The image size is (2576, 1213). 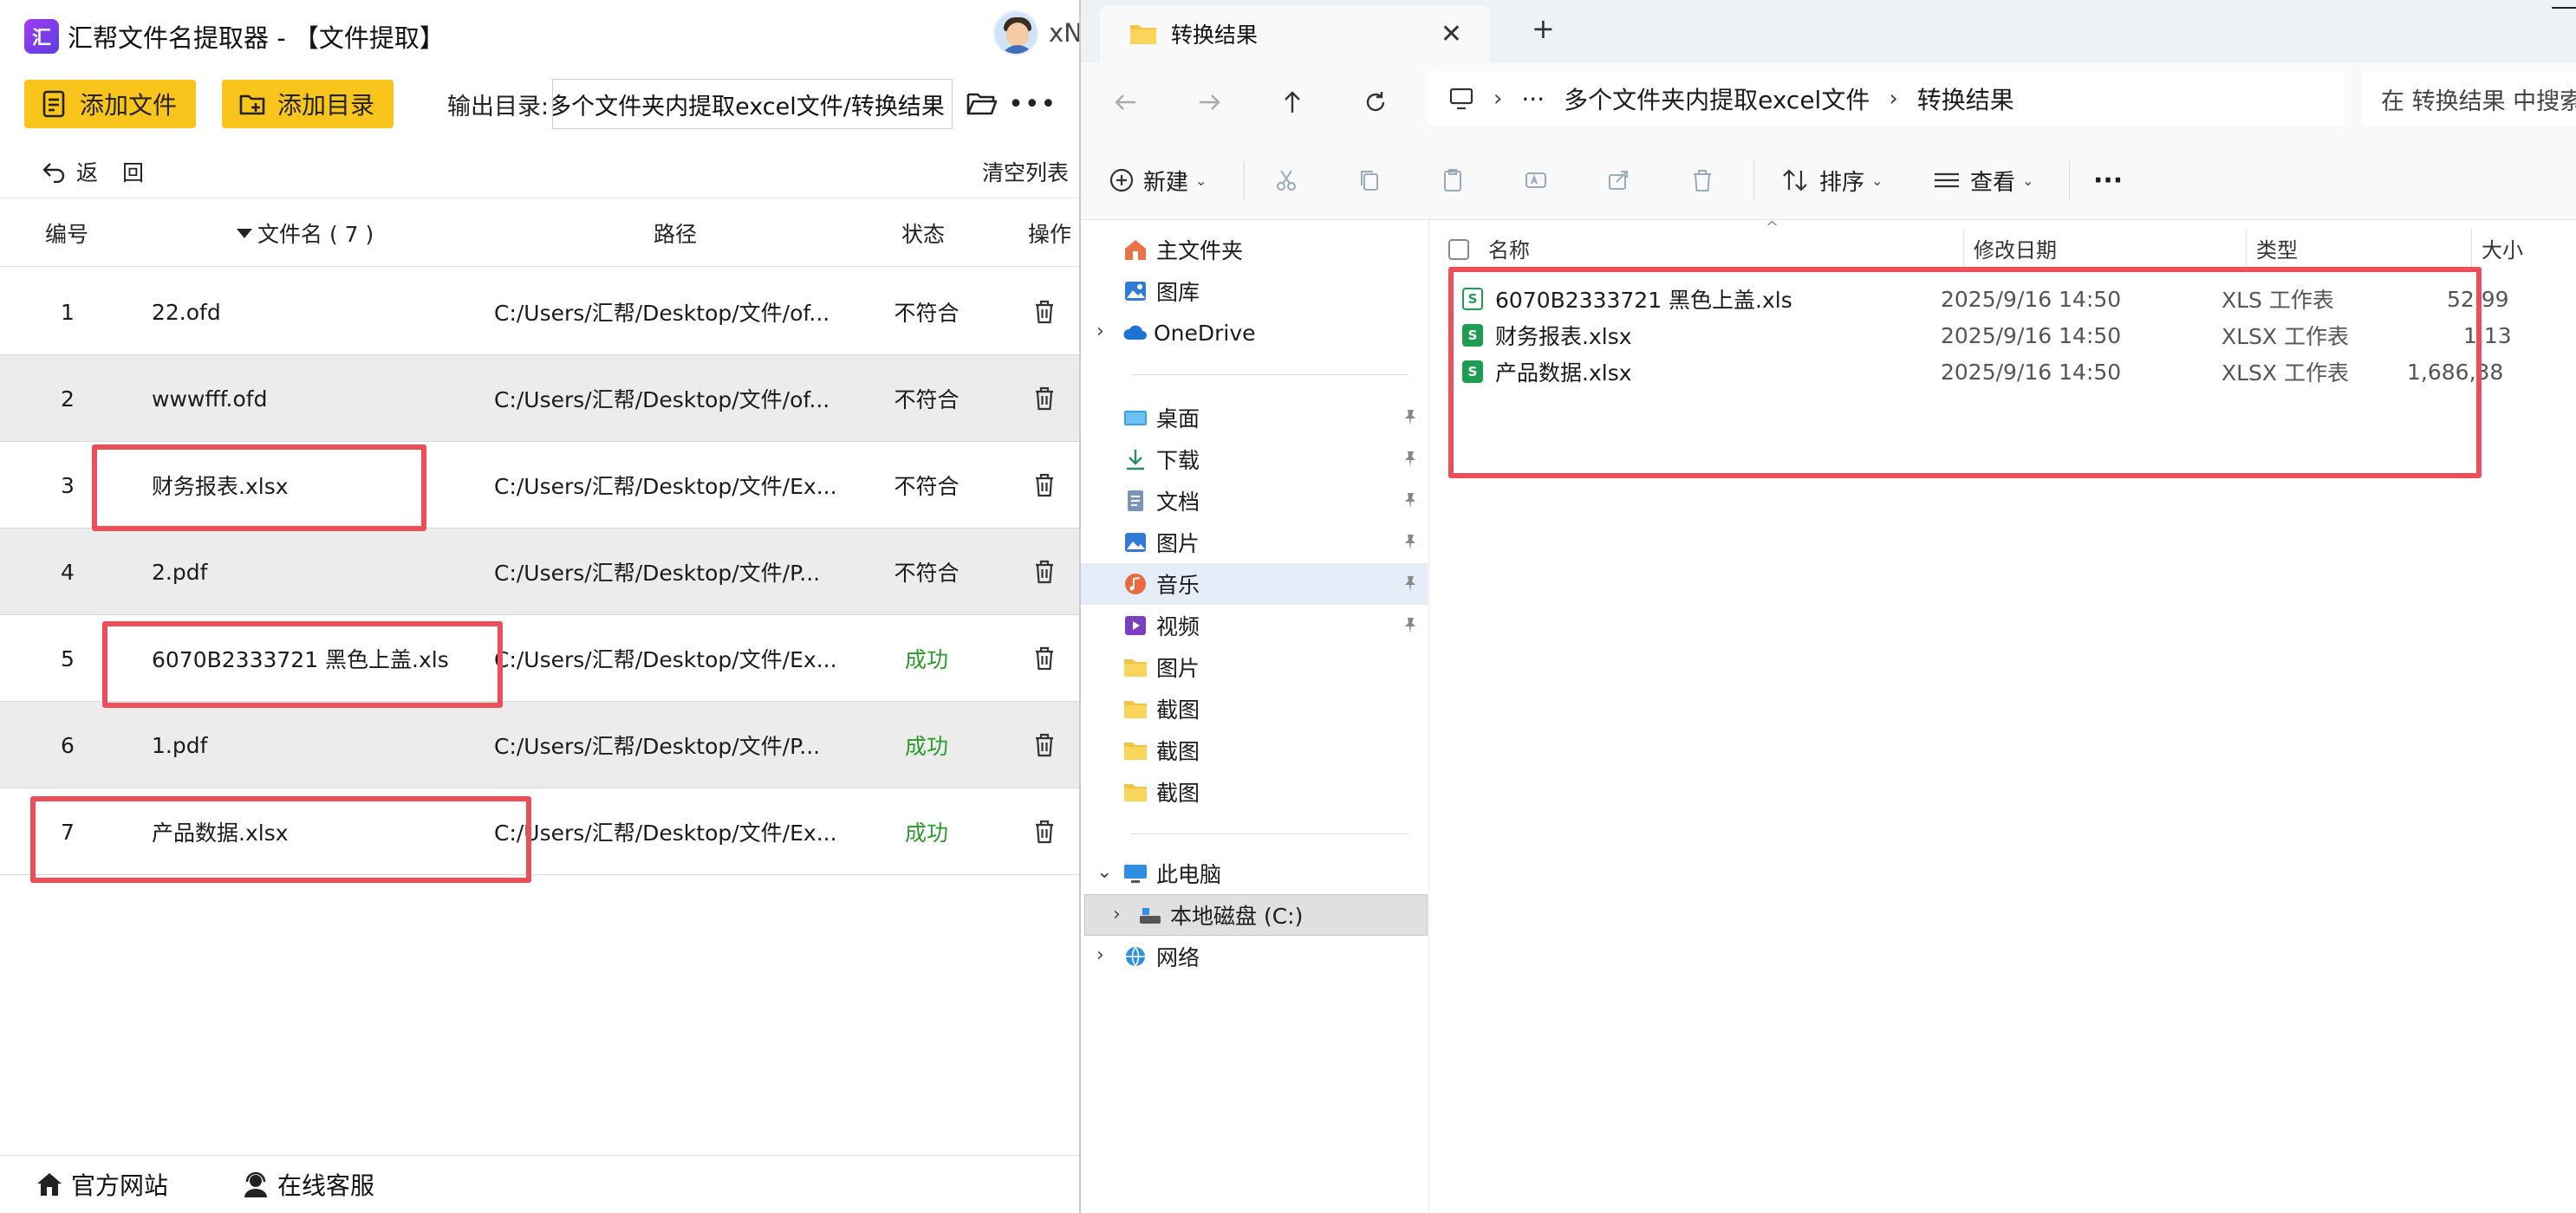 What do you see at coordinates (1543, 28) in the screenshot?
I see `new-tab-button: +` at bounding box center [1543, 28].